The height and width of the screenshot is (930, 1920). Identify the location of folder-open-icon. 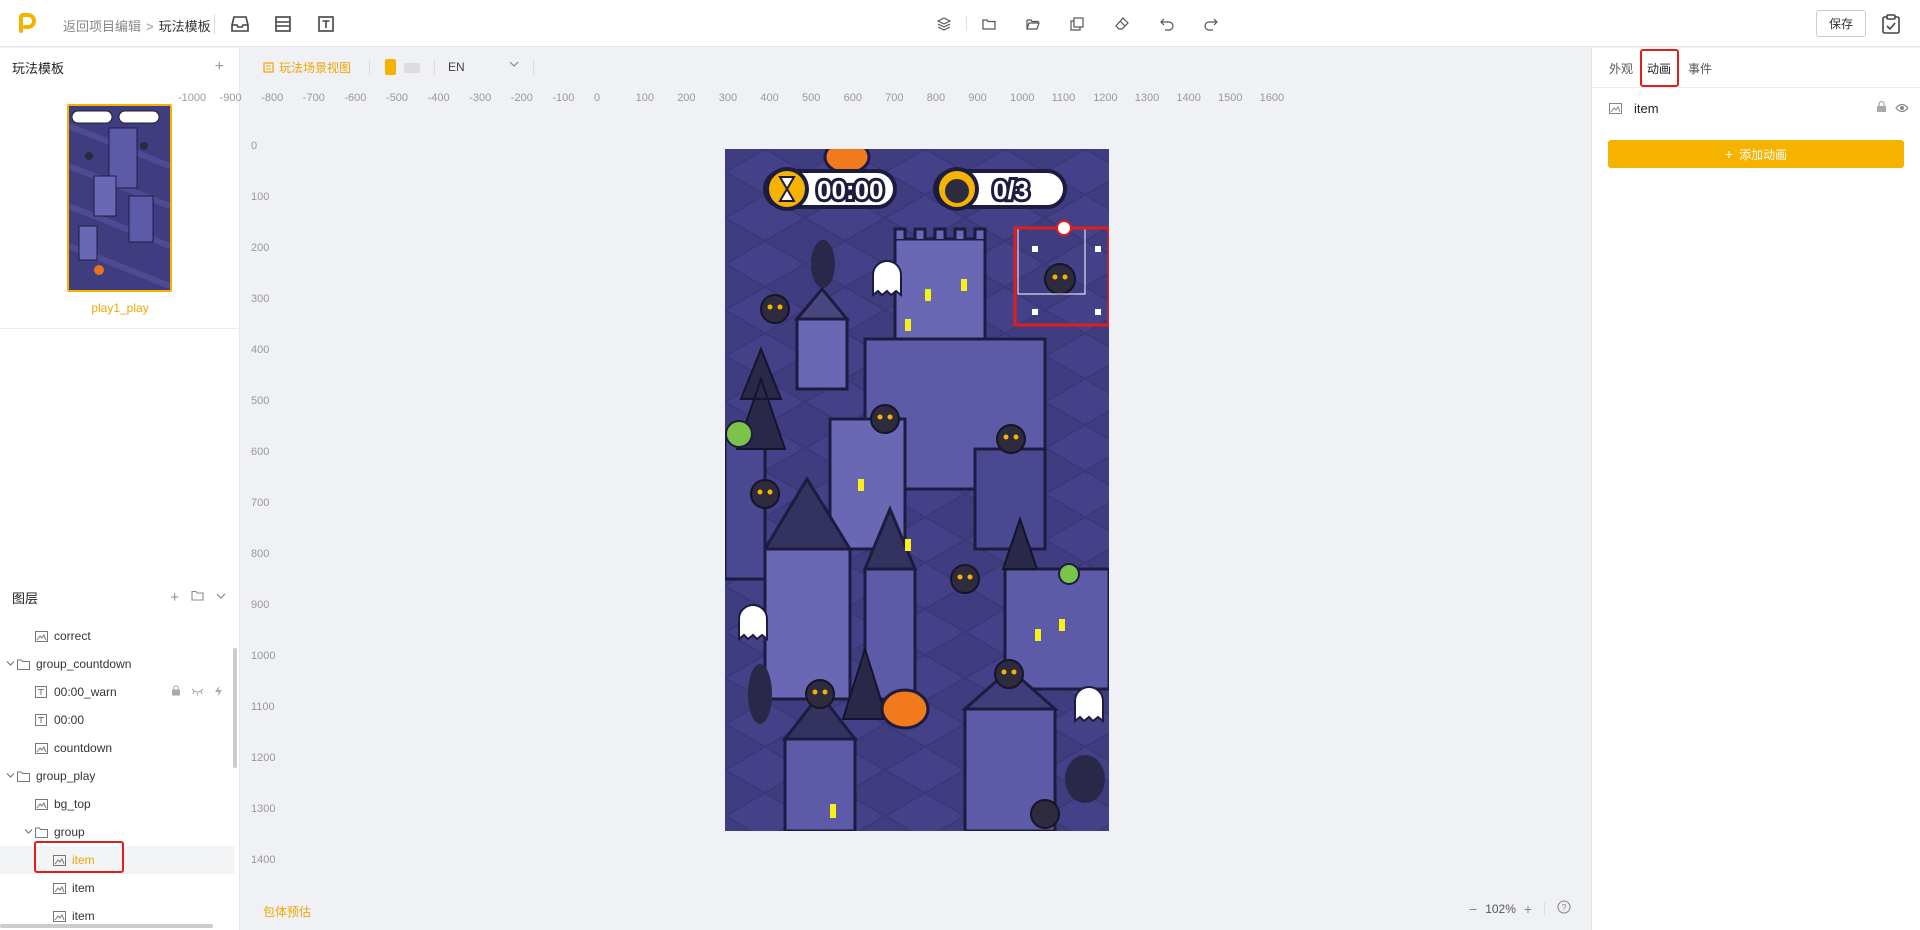
(1033, 24).